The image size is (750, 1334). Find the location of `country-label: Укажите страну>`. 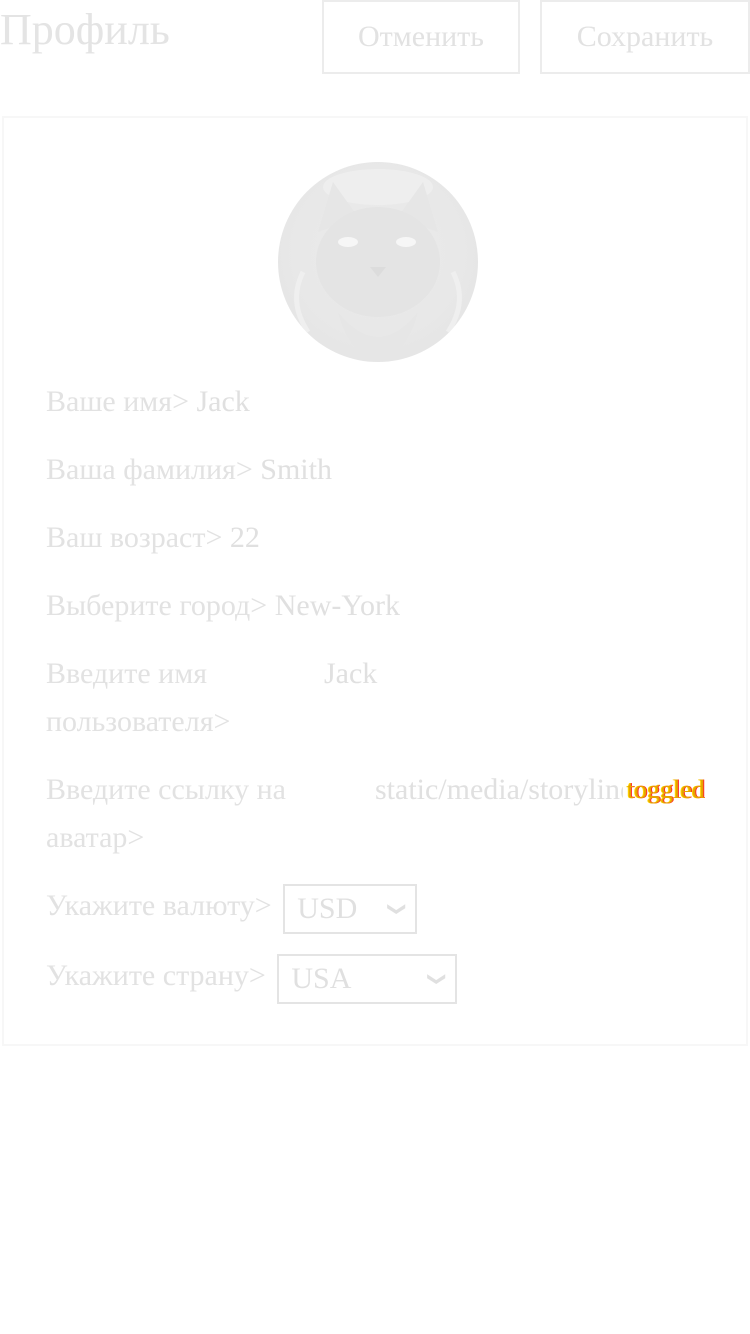

country-label: Укажите страну> is located at coordinates (156, 975).